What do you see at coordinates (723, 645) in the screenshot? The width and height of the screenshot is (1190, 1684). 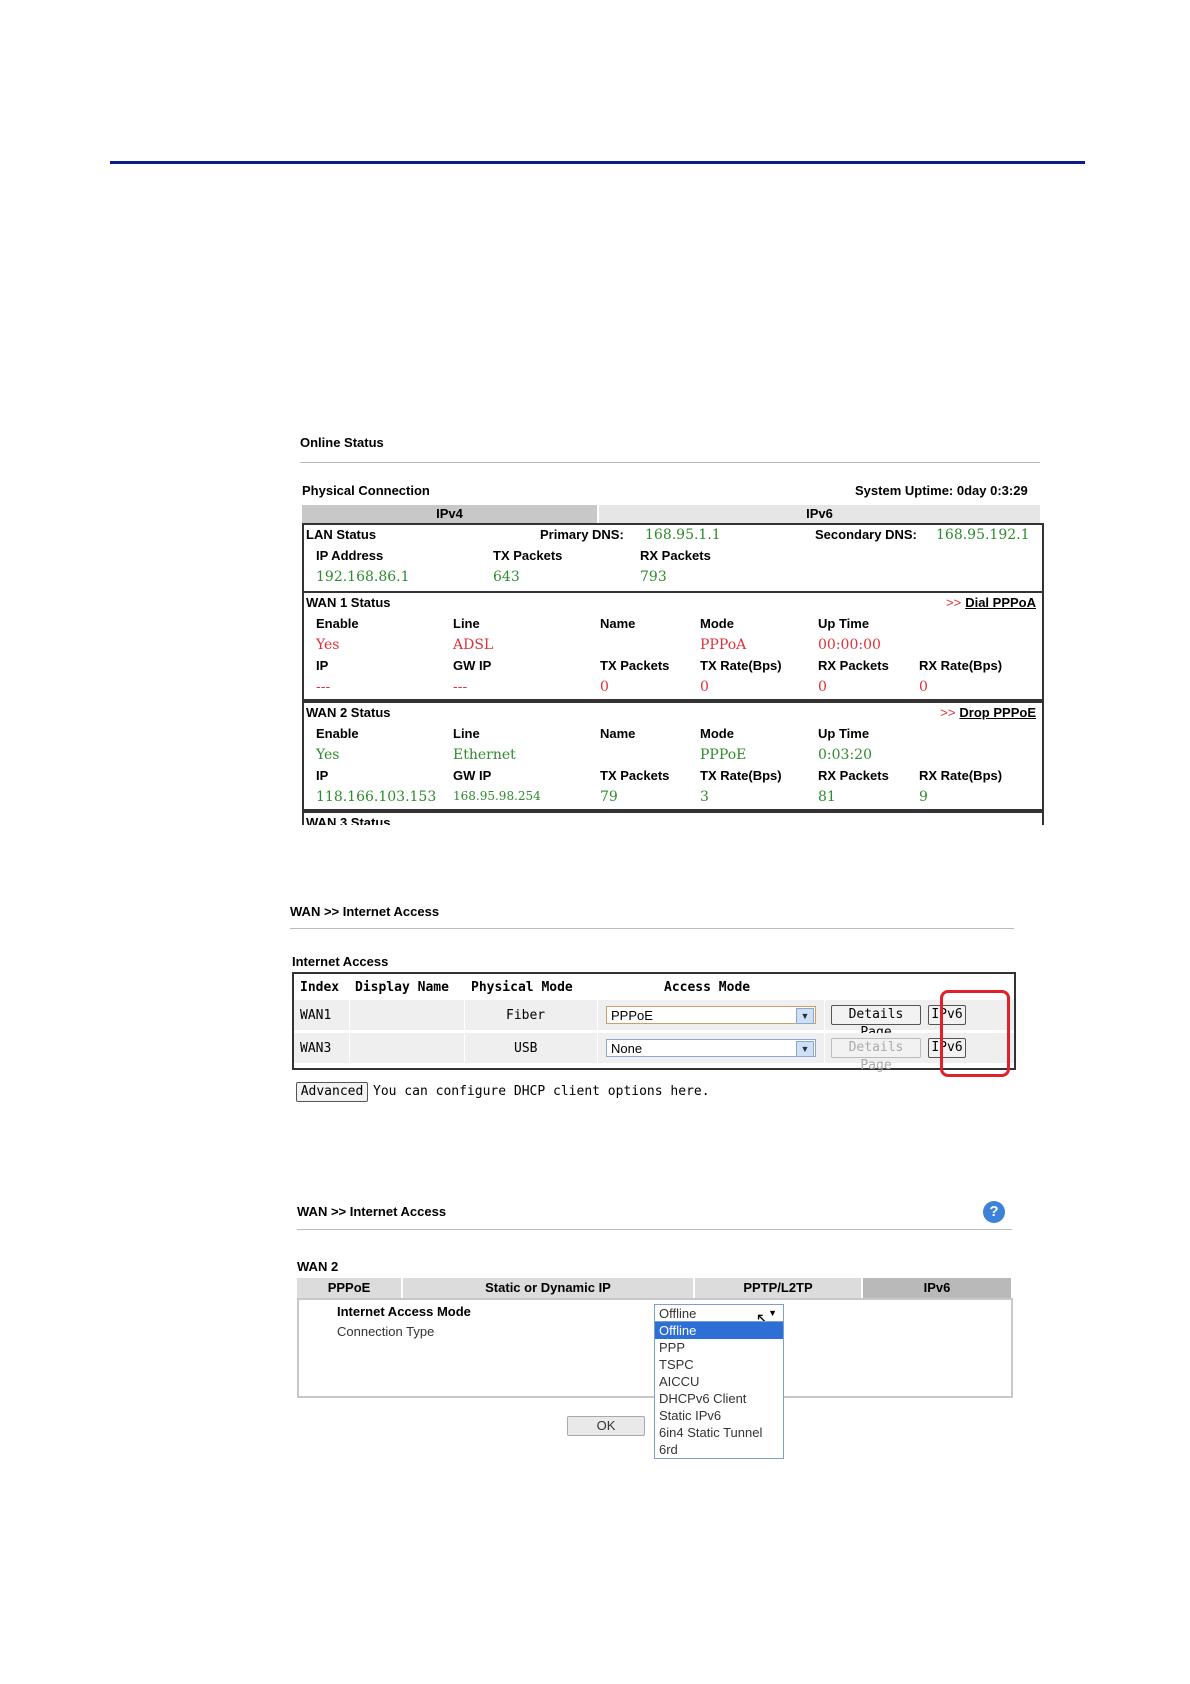 I see `wan1-v-mode: PPPoA` at bounding box center [723, 645].